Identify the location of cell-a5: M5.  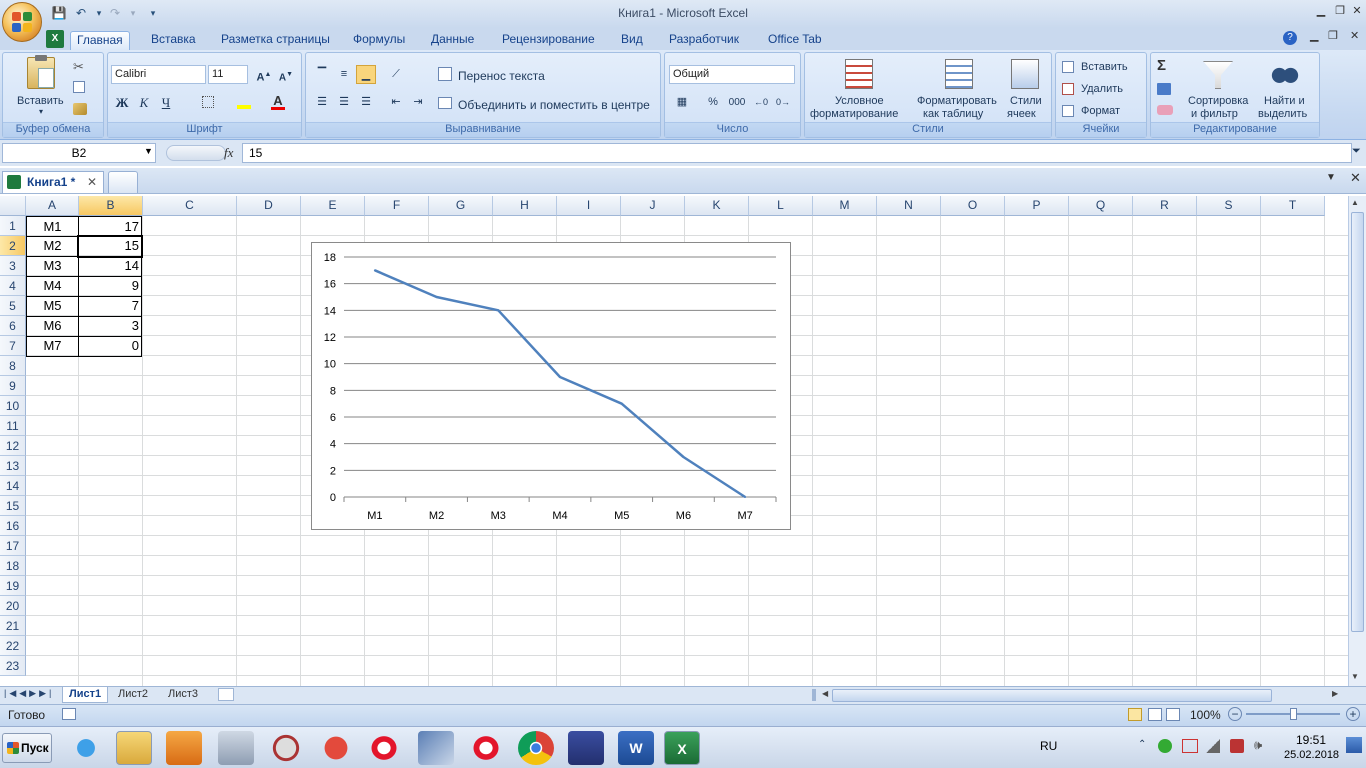
(52, 306).